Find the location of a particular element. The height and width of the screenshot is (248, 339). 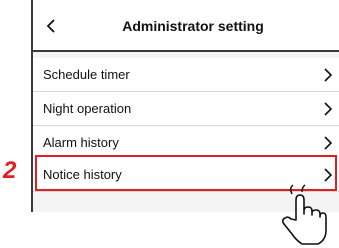

chevron-left-icon is located at coordinates (50, 26).